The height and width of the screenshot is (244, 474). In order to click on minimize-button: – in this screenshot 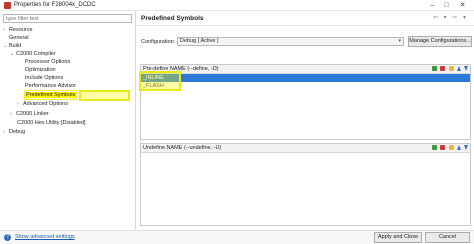, I will do `click(432, 5)`.